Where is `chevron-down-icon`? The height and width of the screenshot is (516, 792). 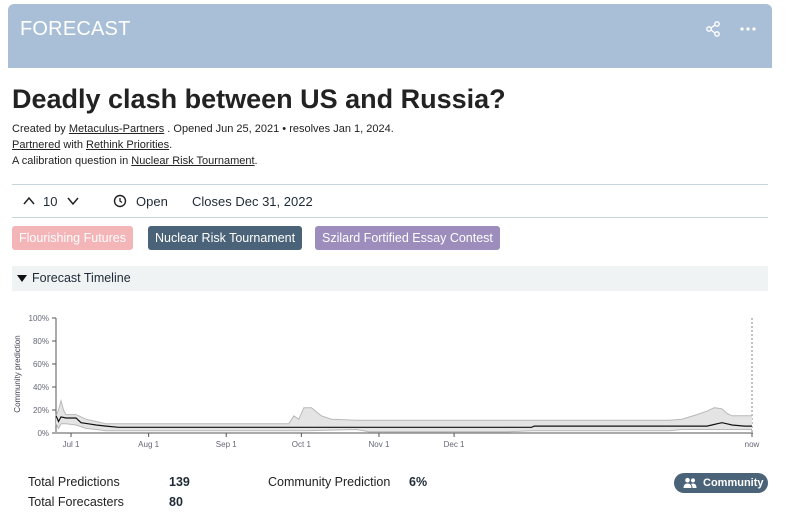 chevron-down-icon is located at coordinates (73, 201).